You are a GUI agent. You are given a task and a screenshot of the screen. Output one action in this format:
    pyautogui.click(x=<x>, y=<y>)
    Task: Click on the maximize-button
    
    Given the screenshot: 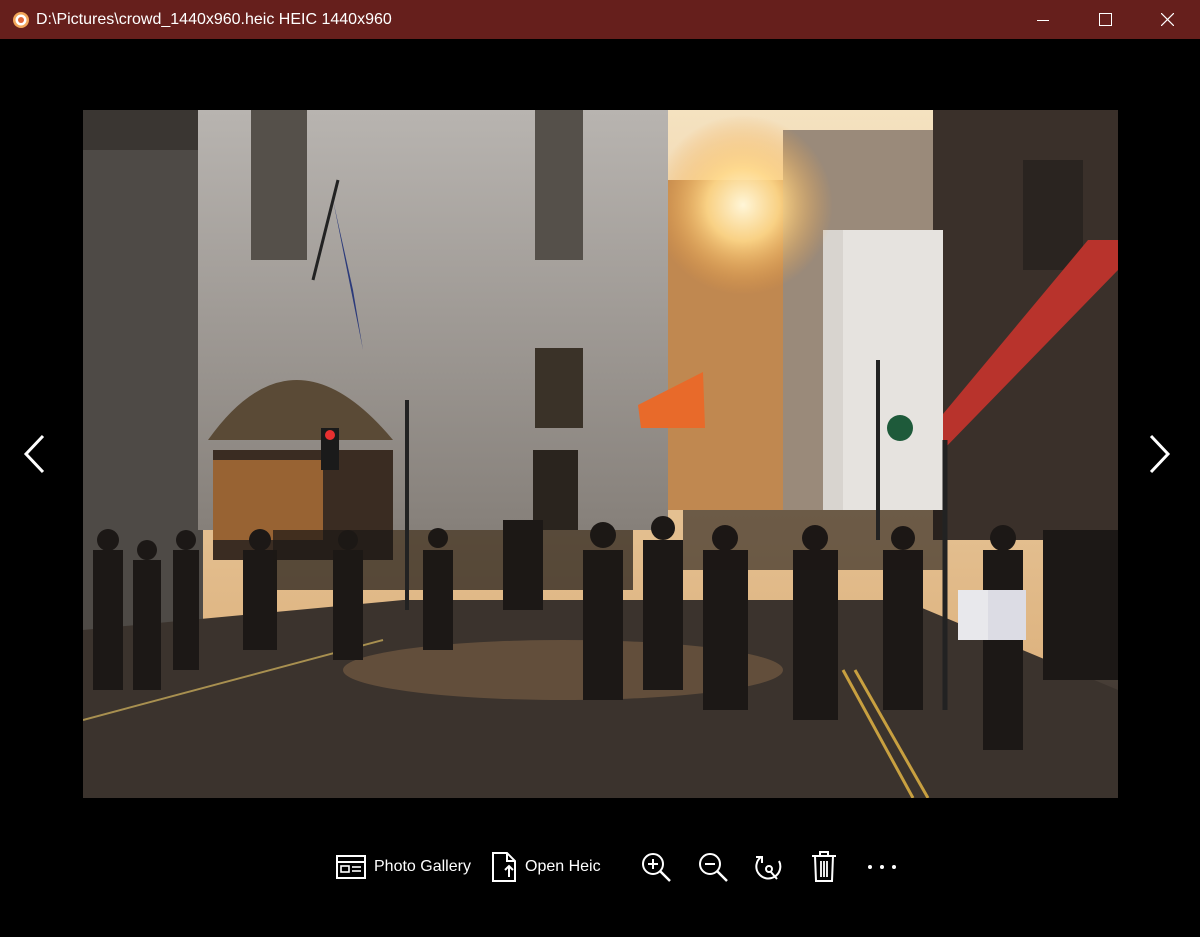 What is the action you would take?
    pyautogui.click(x=1105, y=19)
    